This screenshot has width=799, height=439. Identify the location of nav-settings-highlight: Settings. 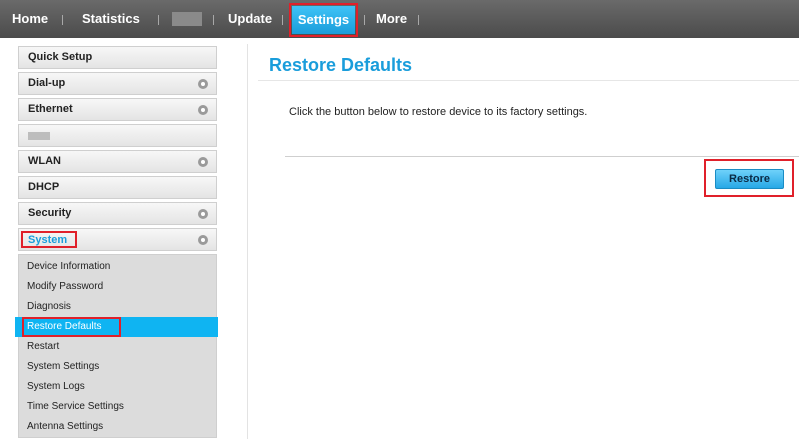
(323, 20).